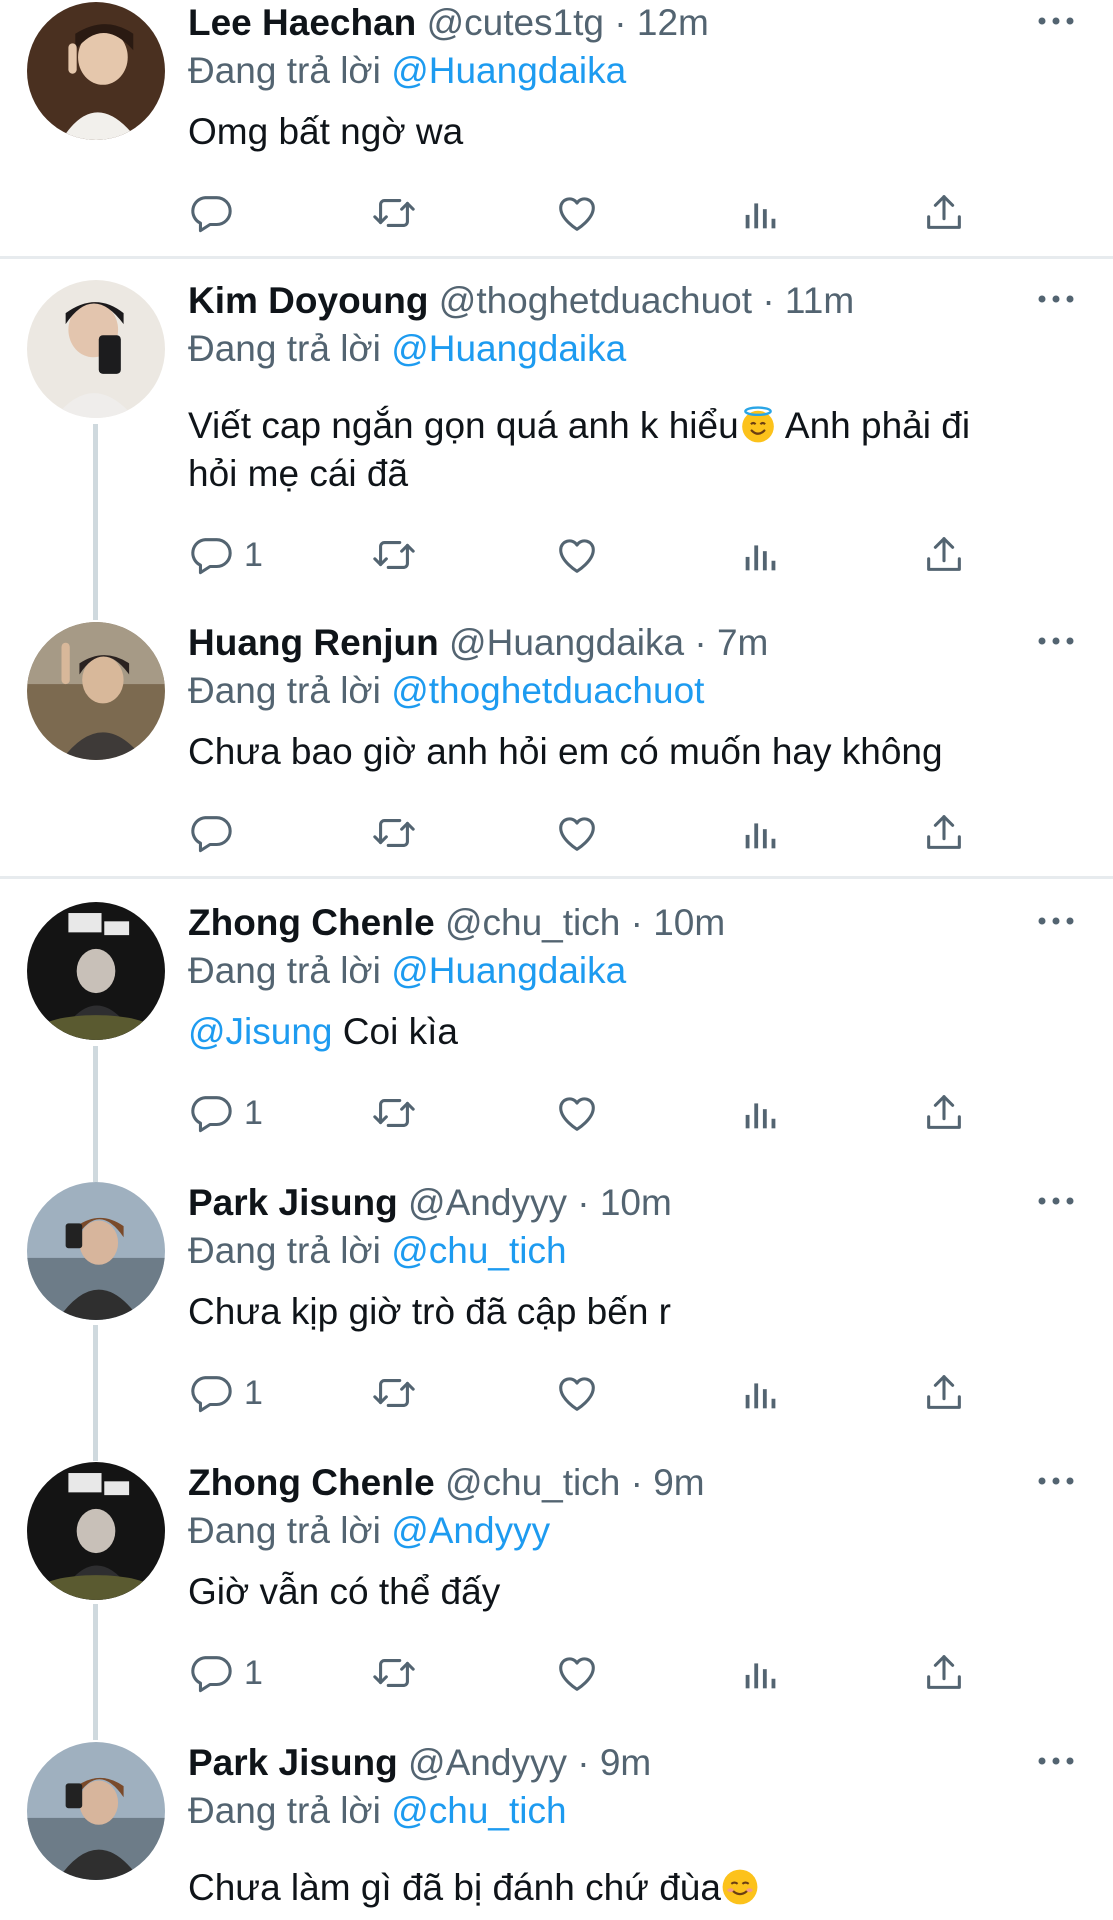 The height and width of the screenshot is (1920, 1113). What do you see at coordinates (463, 425) in the screenshot?
I see `tweet-text-content: Viết cap ngắn gọn quá anh k hiểu` at bounding box center [463, 425].